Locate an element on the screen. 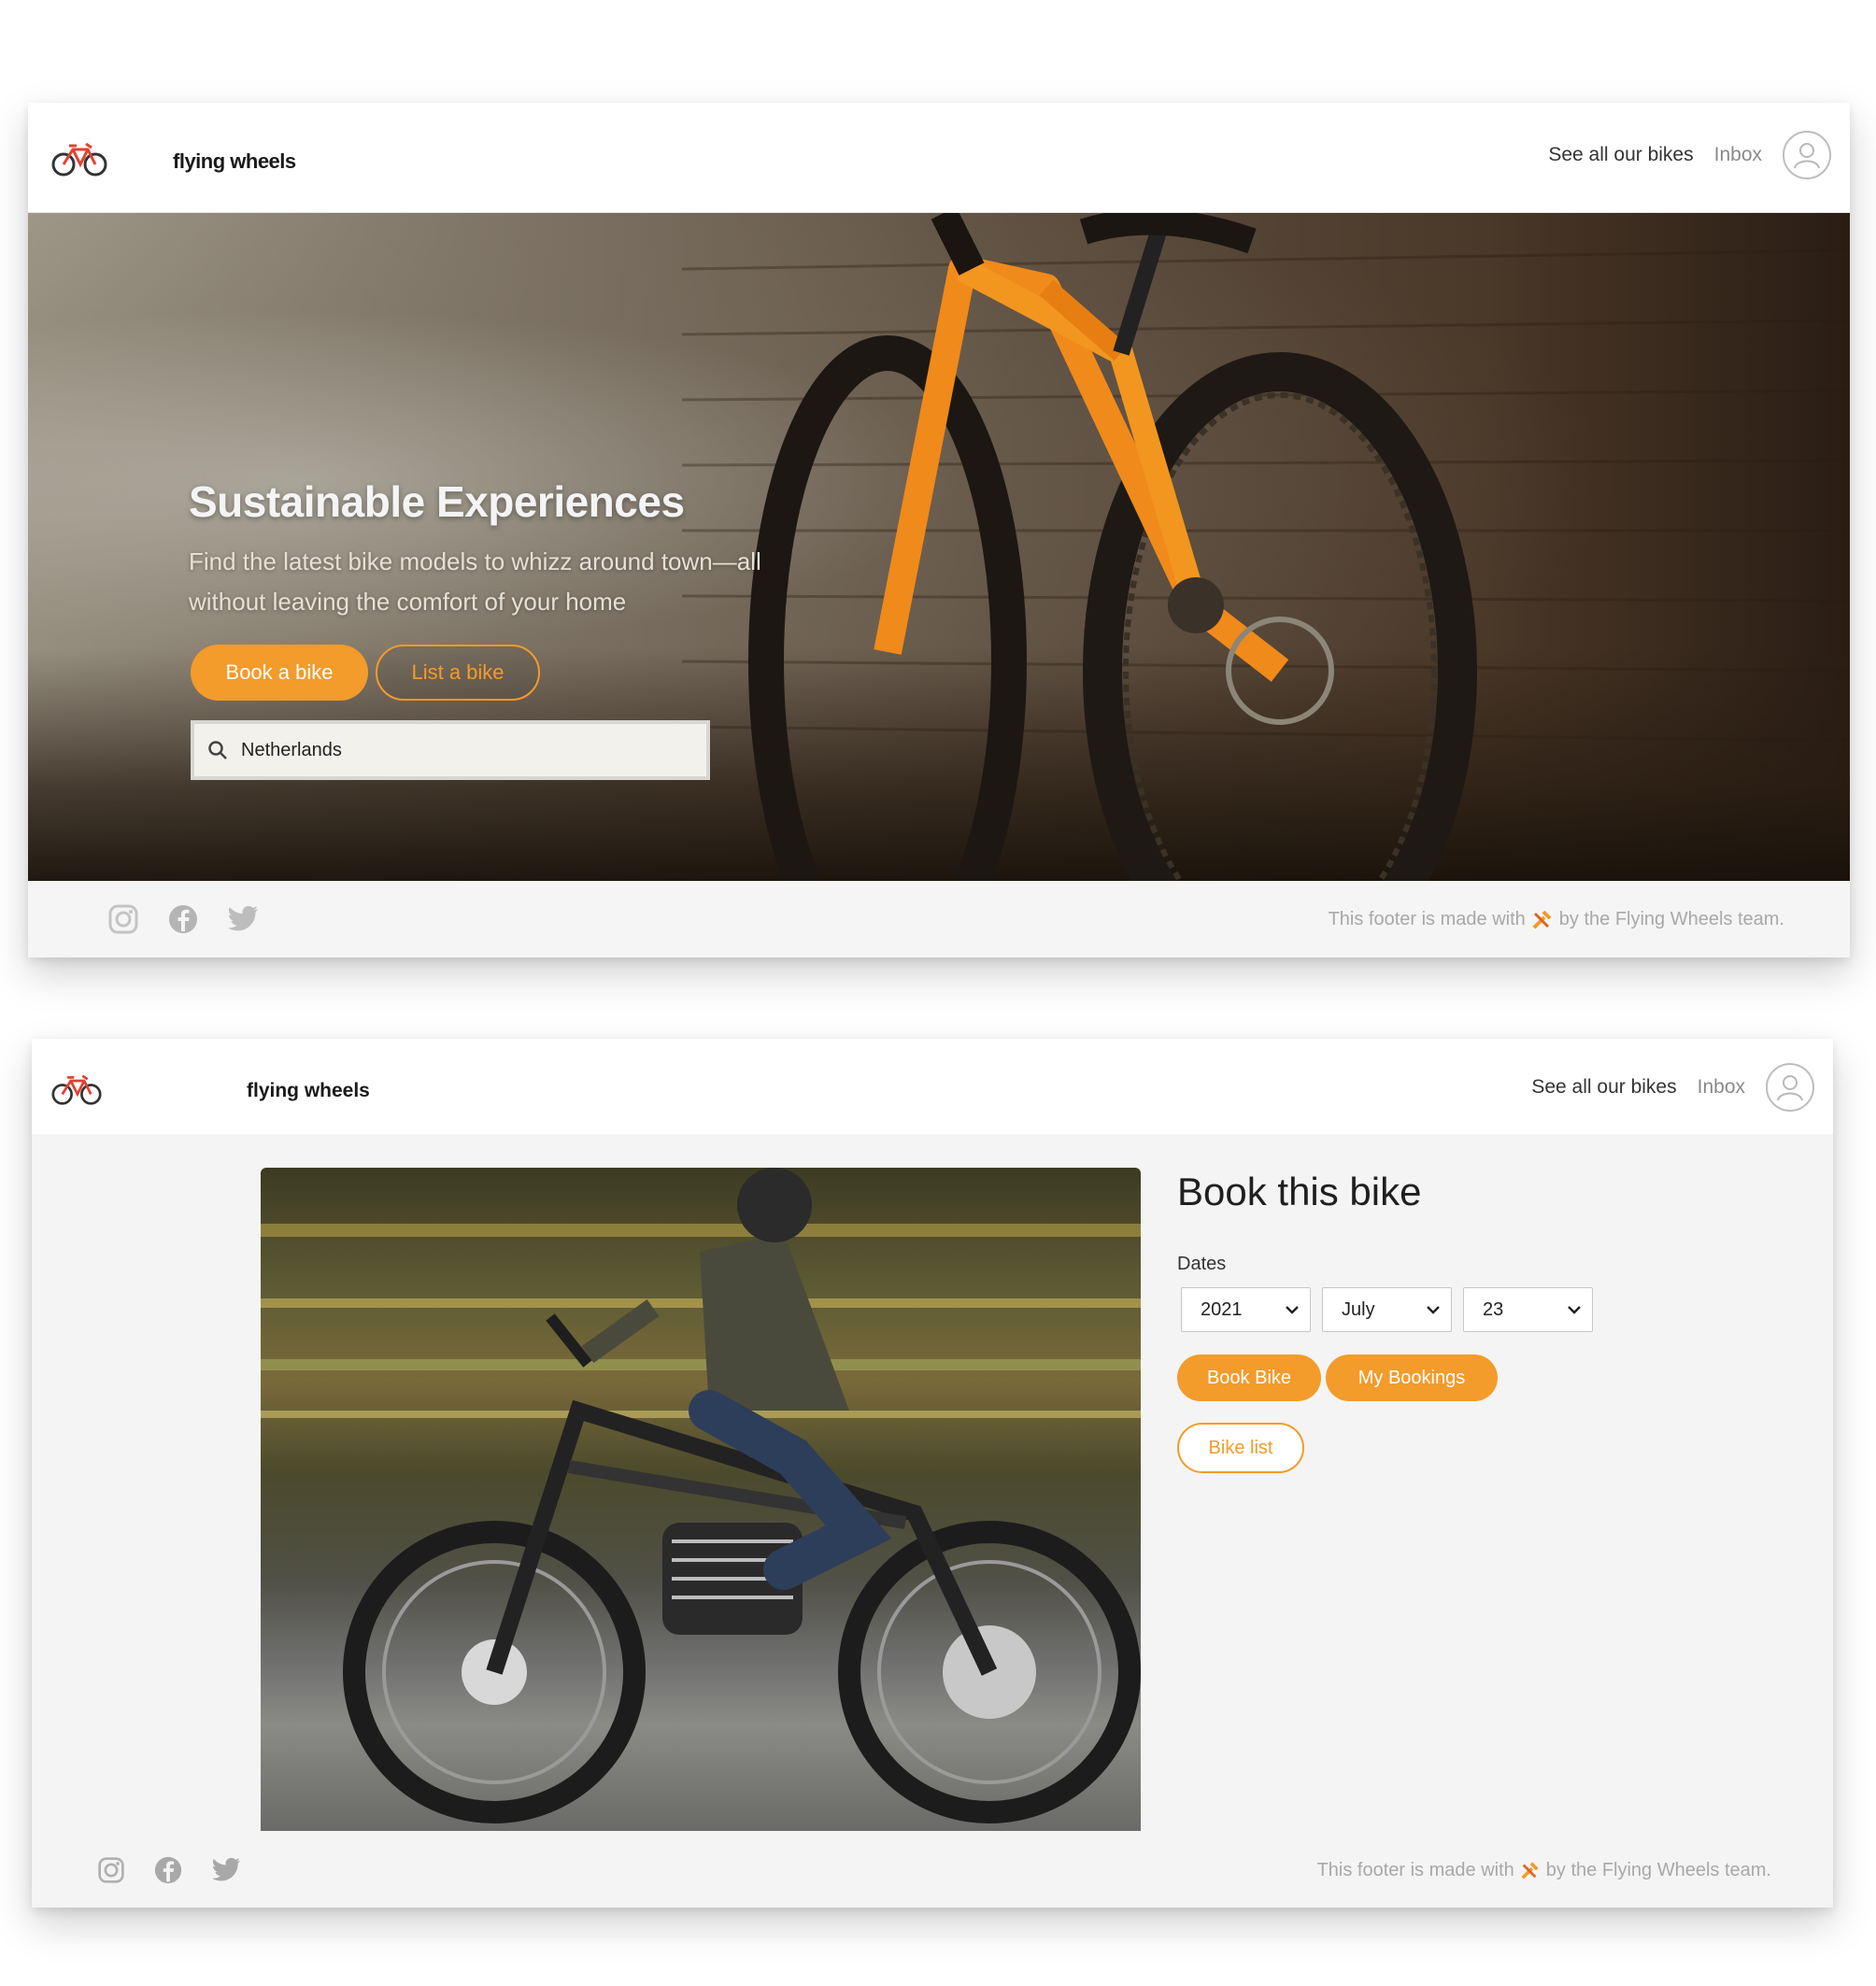 This screenshot has height=1986, width=1876. bike-list-button: Bike list is located at coordinates (1240, 1448).